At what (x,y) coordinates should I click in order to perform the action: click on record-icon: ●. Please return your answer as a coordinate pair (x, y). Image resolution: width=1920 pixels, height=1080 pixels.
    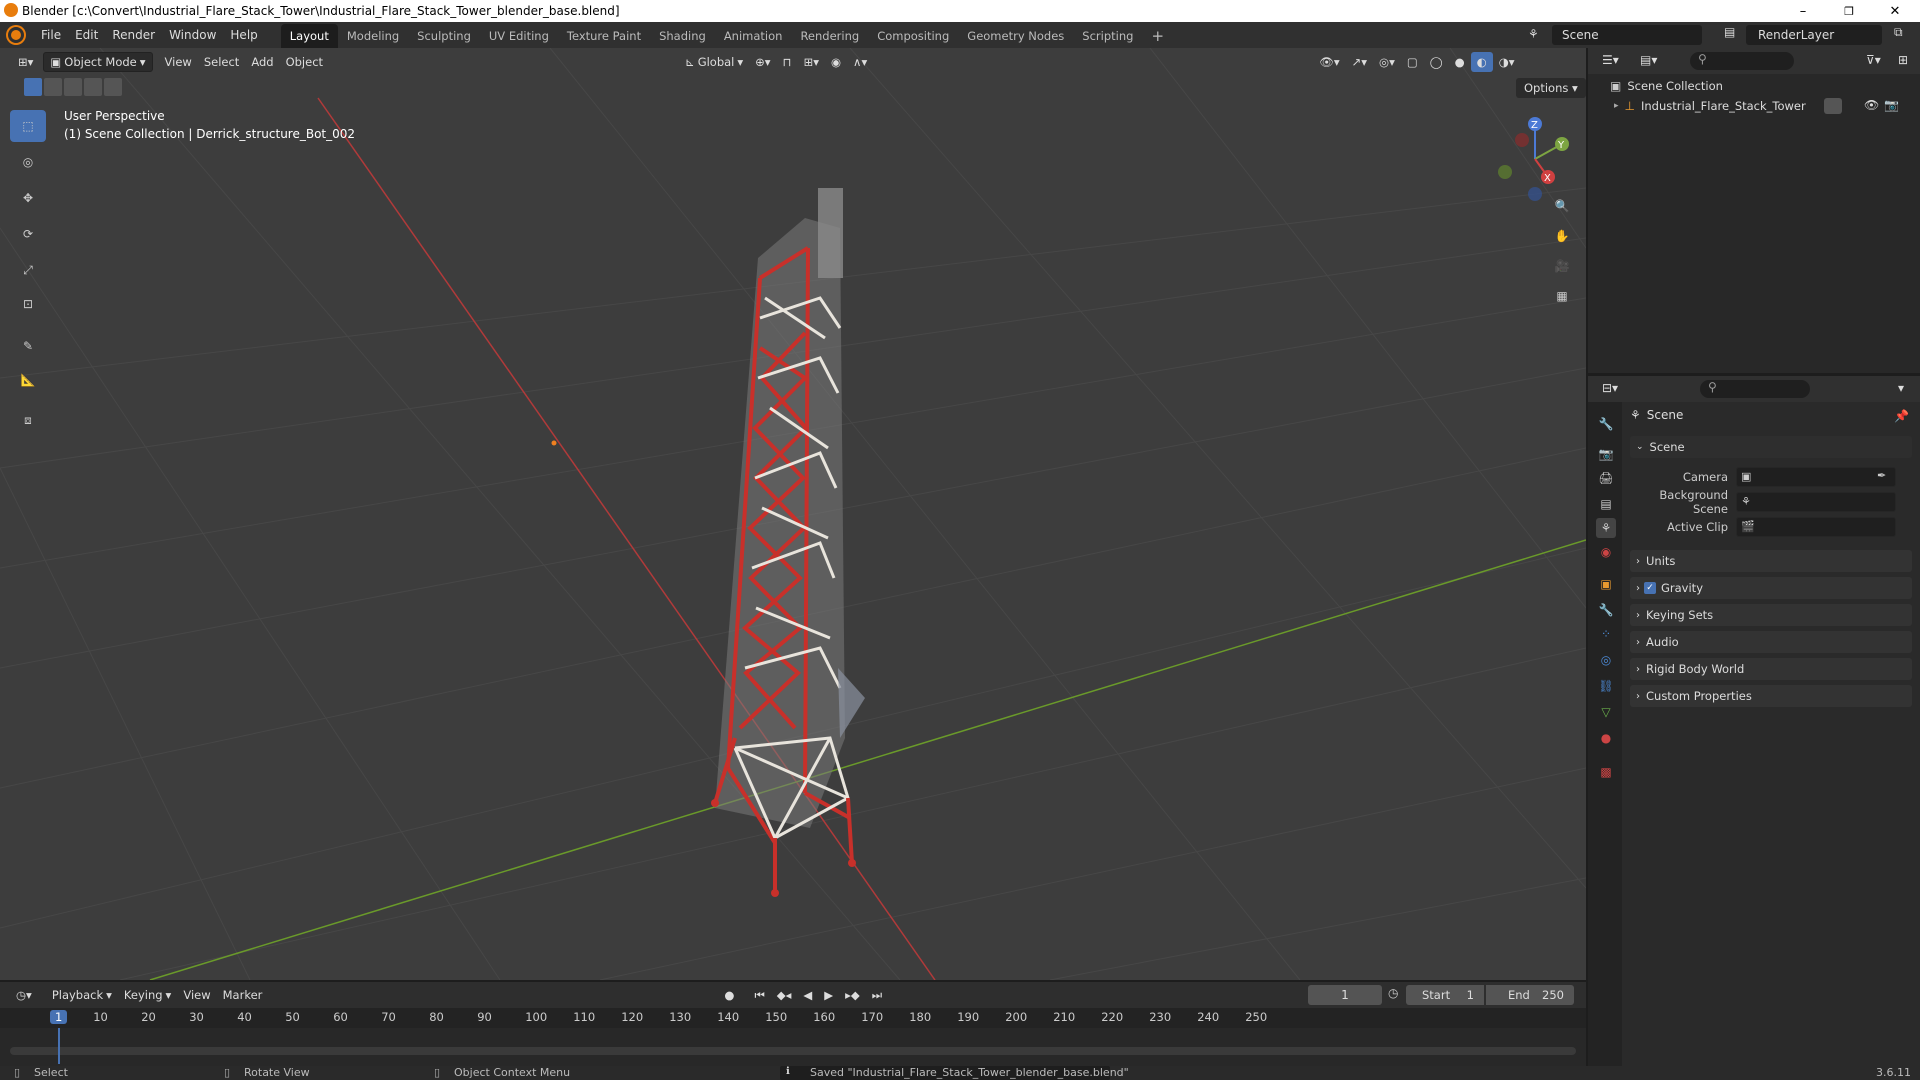
    Looking at the image, I should click on (729, 995).